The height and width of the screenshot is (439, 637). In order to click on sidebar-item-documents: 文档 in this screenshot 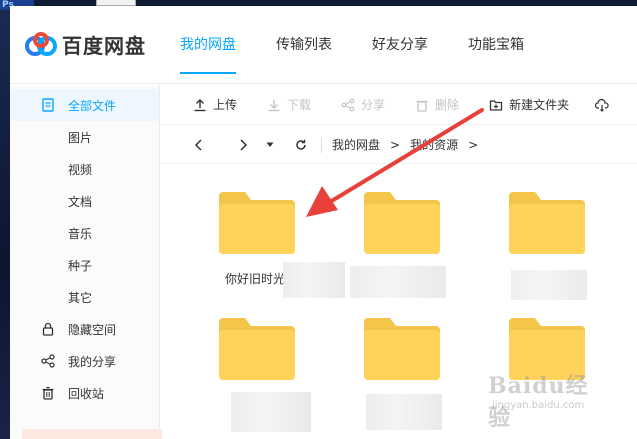, I will do `click(84, 201)`.